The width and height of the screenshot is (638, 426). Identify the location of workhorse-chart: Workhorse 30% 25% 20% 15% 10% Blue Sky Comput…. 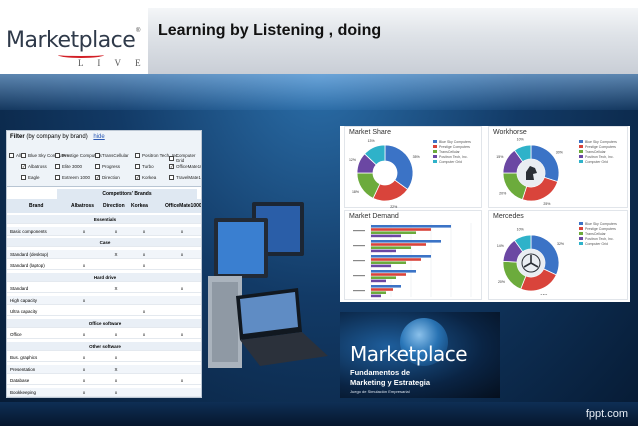
(558, 167).